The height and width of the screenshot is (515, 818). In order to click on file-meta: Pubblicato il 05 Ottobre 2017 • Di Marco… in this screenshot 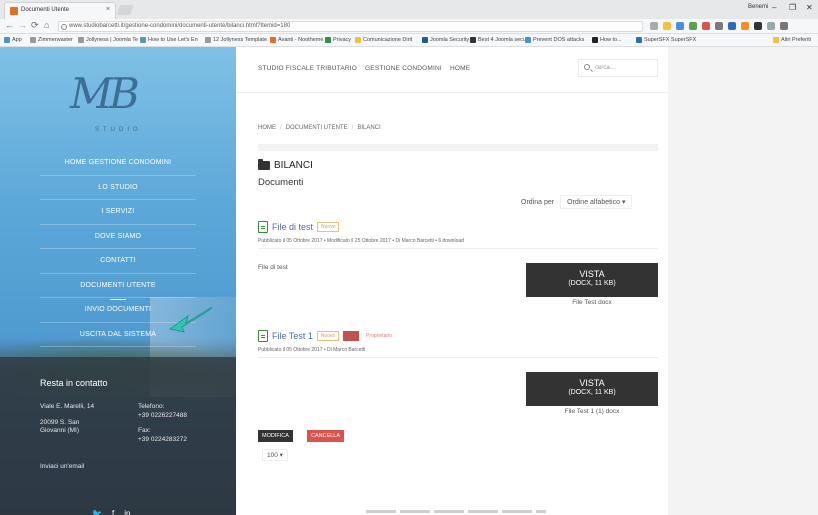, I will do `click(312, 350)`.